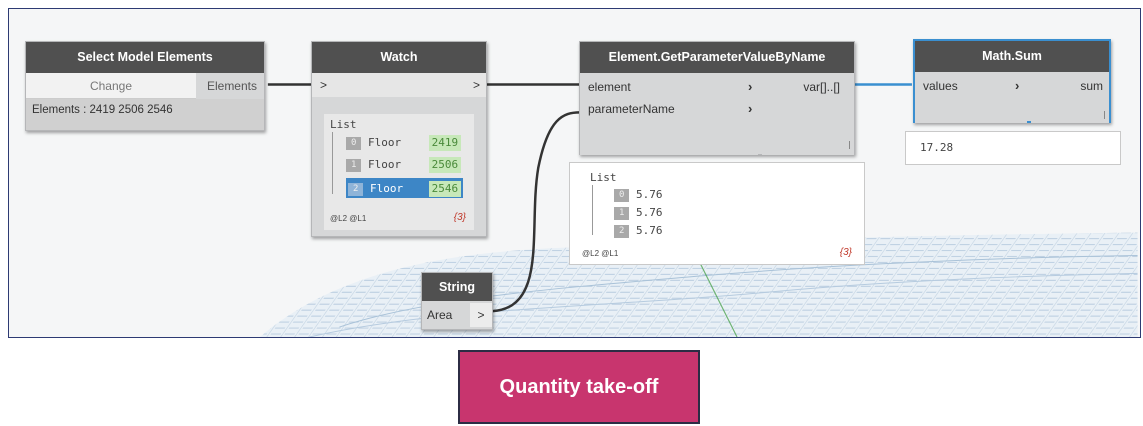 The height and width of the screenshot is (426, 1143). What do you see at coordinates (145, 57) in the screenshot?
I see `node-title: Select Model Elements` at bounding box center [145, 57].